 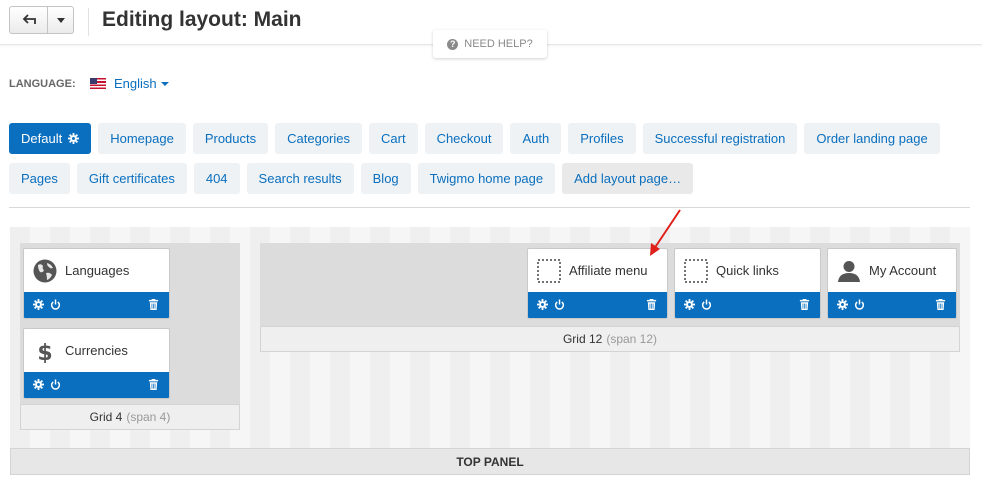 I want to click on dollar-icon: $, so click(x=44, y=352).